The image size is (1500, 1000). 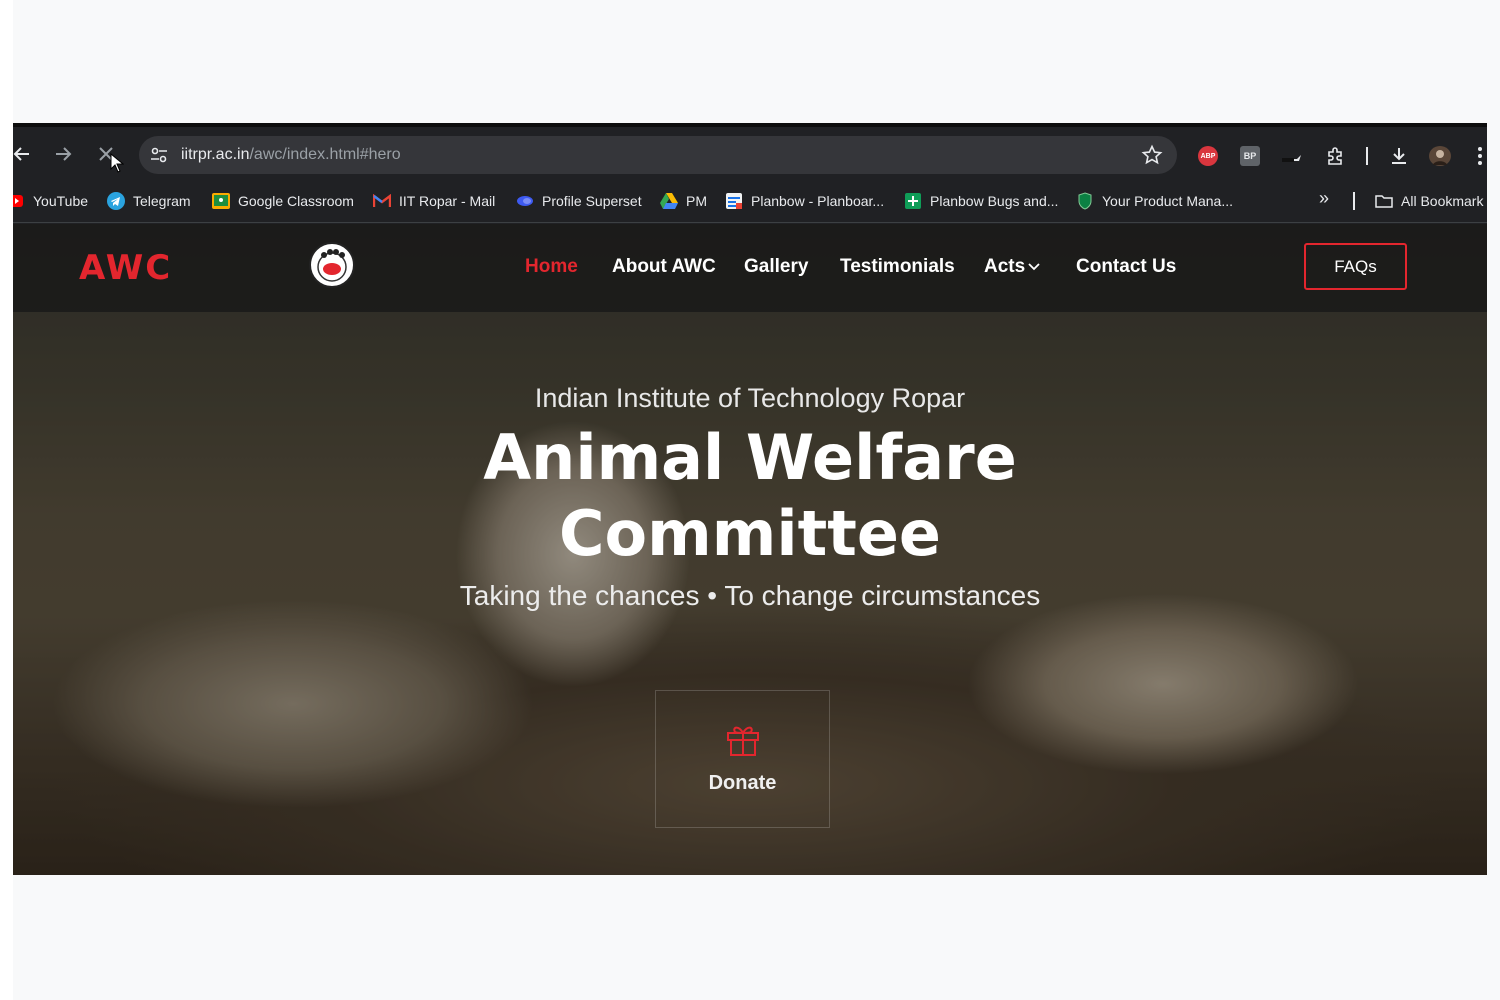 What do you see at coordinates (382, 201) in the screenshot?
I see `gmail-icon` at bounding box center [382, 201].